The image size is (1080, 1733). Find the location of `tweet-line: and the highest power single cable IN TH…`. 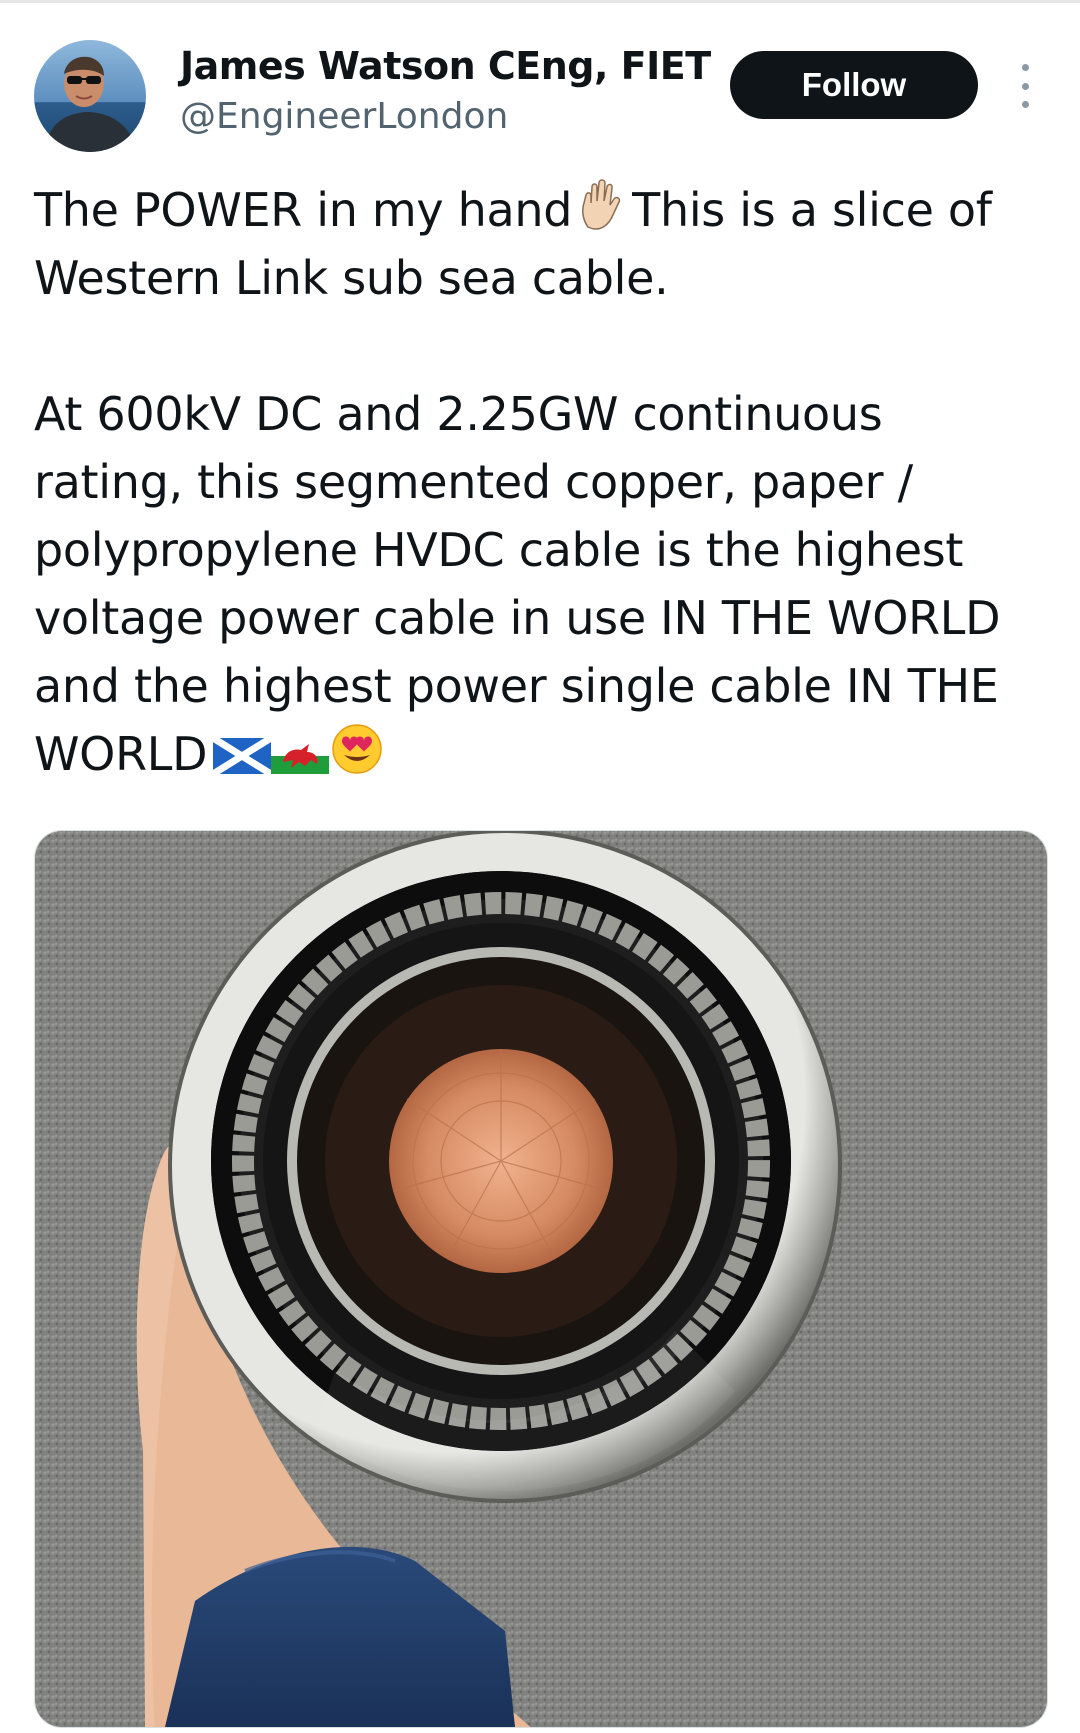

tweet-line: and the highest power single cable IN TH… is located at coordinates (516, 686).